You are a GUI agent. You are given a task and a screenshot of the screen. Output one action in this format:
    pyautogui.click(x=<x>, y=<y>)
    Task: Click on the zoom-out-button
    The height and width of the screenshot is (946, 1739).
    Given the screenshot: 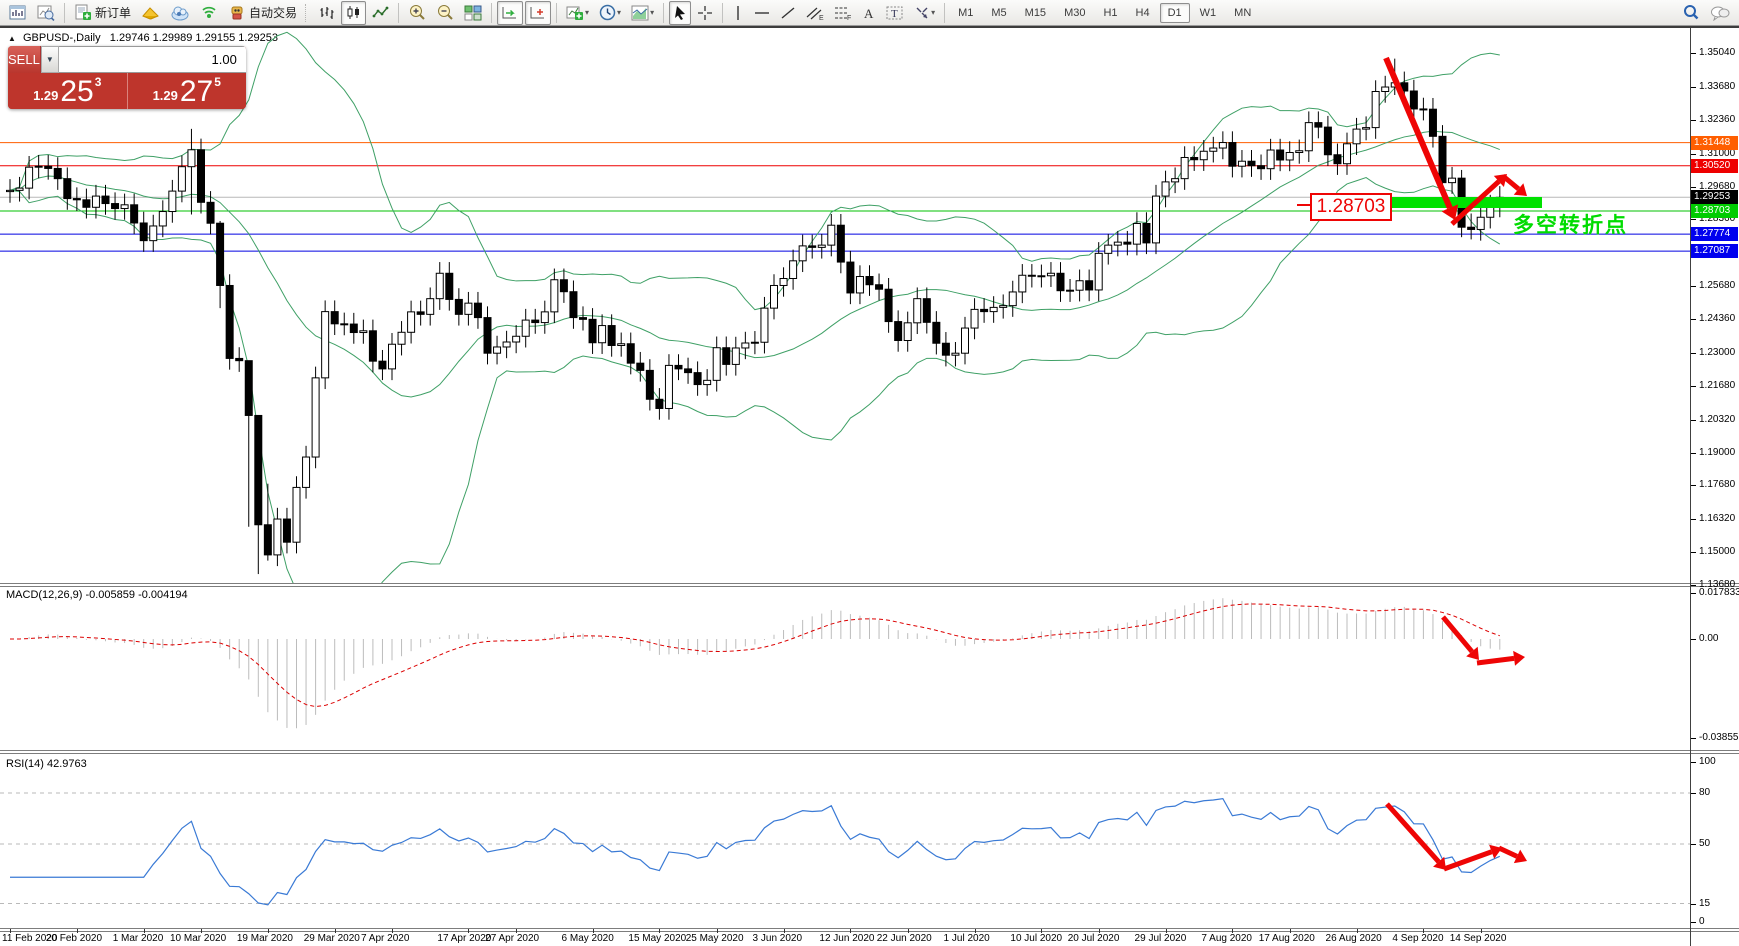 What is the action you would take?
    pyautogui.click(x=445, y=13)
    